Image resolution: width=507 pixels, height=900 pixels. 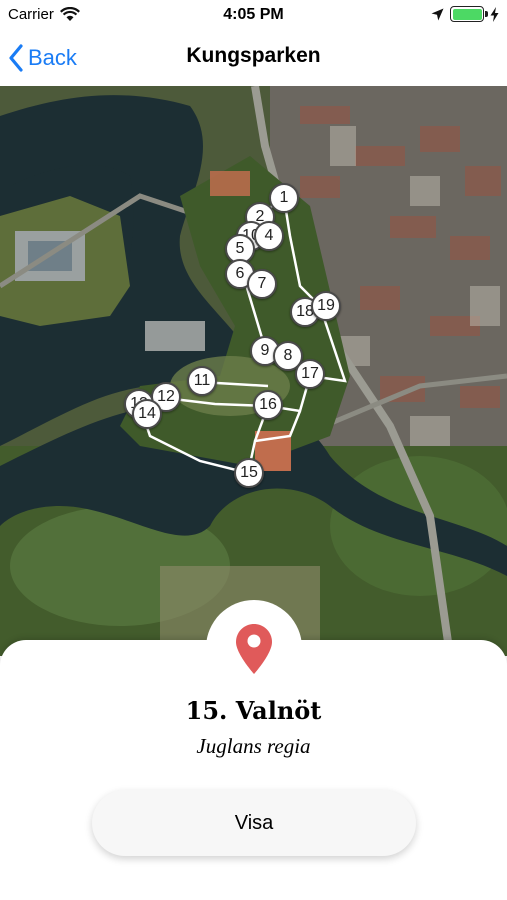 What do you see at coordinates (202, 381) in the screenshot?
I see `map-marker: 11` at bounding box center [202, 381].